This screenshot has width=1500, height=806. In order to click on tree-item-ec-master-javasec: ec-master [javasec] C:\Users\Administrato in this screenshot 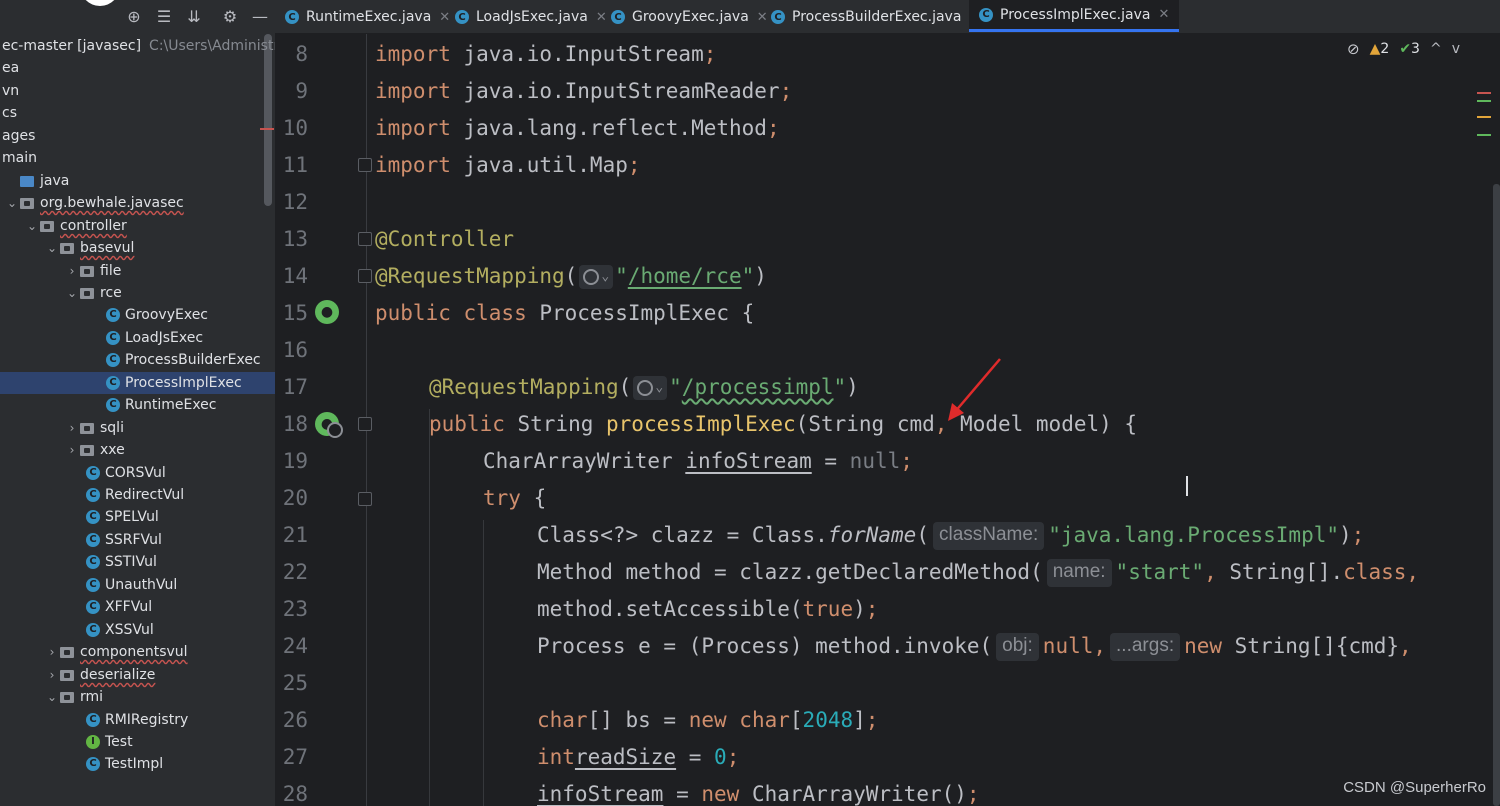, I will do `click(137, 46)`.